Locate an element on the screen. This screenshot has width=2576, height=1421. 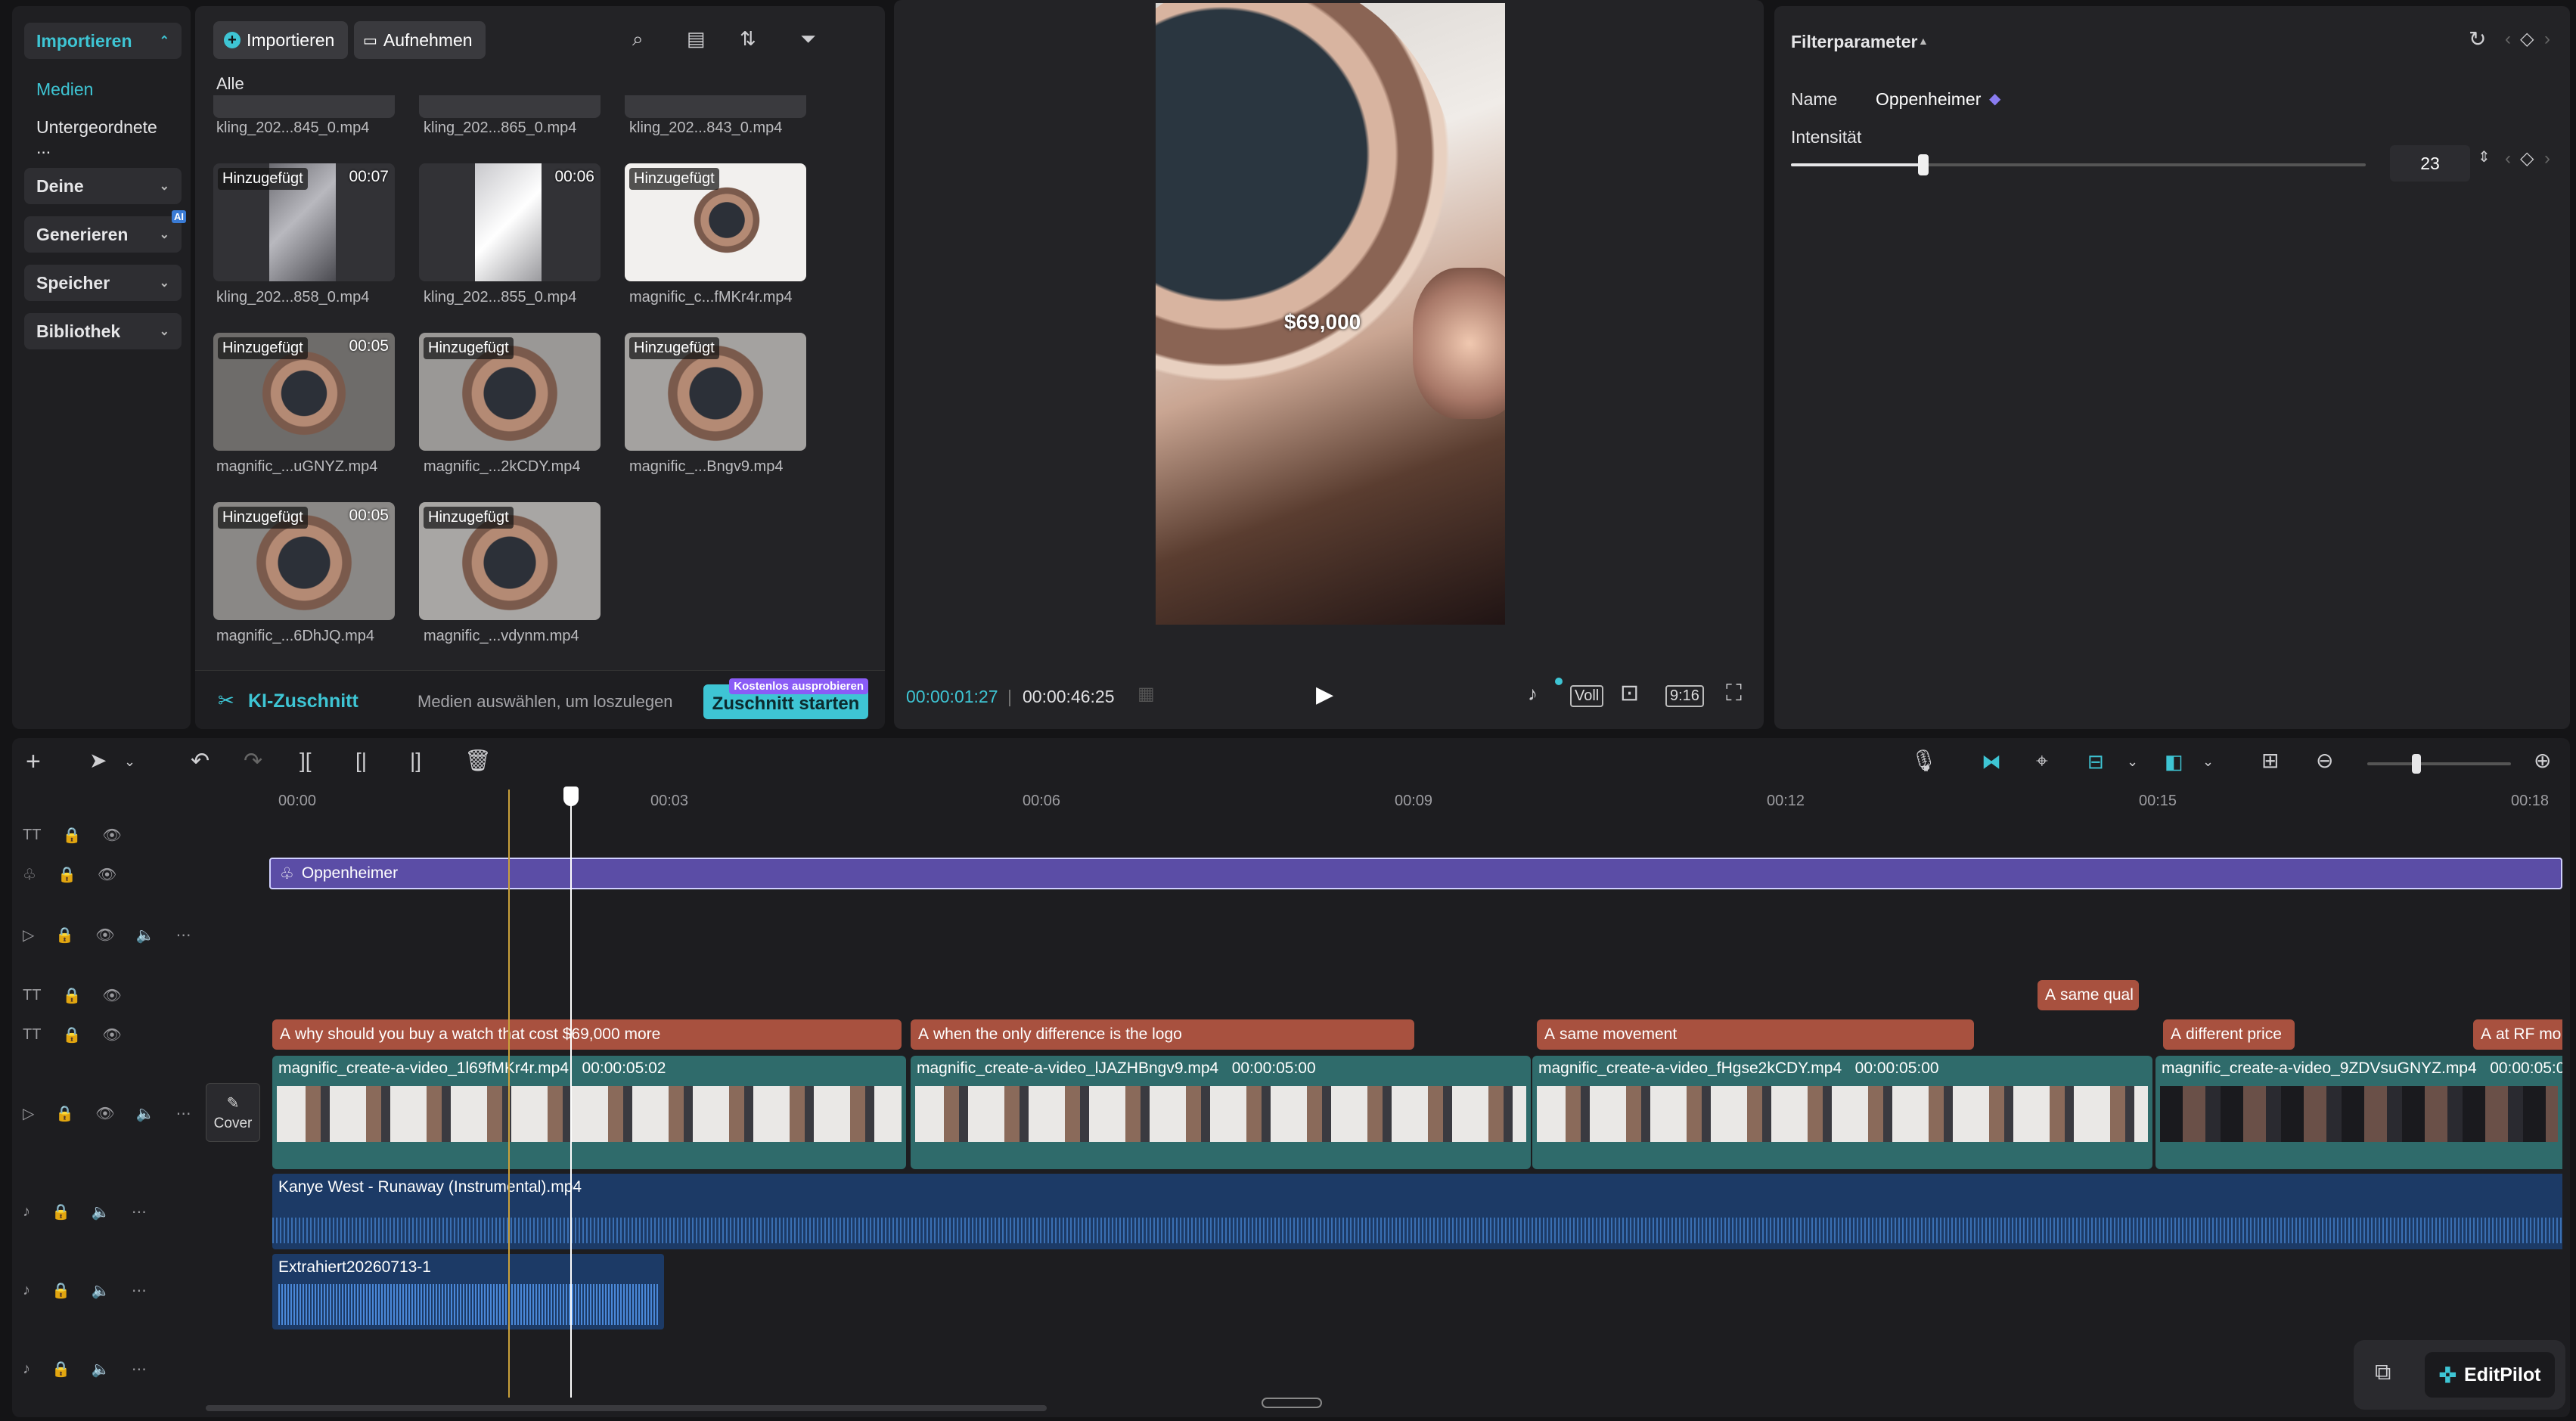
nav-generieren: Generieren ⌄ AI is located at coordinates (105, 232).